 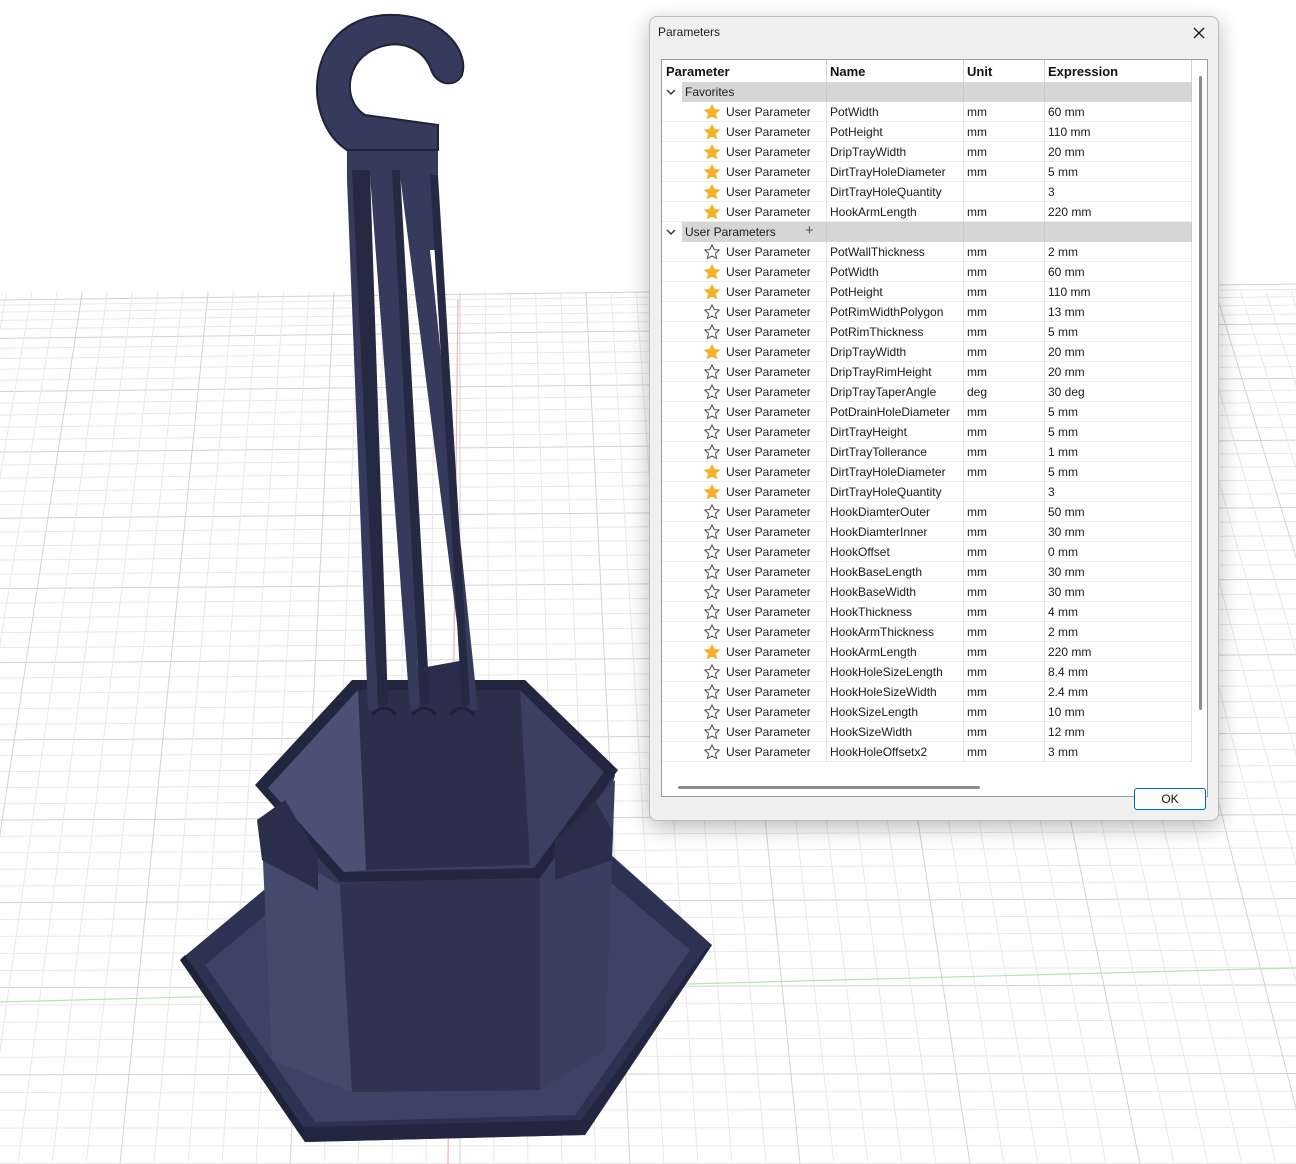 What do you see at coordinates (927, 272) in the screenshot?
I see `table-row: User Parameter PotWidth mm 60 mm` at bounding box center [927, 272].